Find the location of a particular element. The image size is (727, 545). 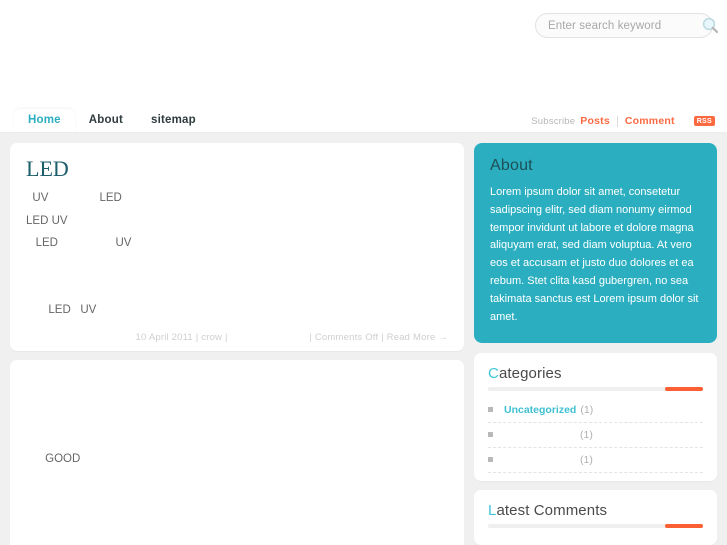

subscribe-divider is located at coordinates (617, 121).